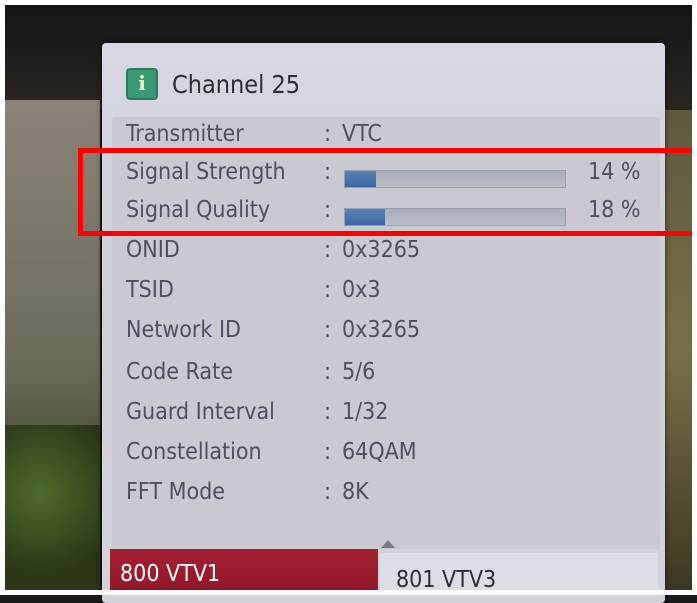  Describe the element at coordinates (387, 192) in the screenshot. I see `highlight-box` at that location.